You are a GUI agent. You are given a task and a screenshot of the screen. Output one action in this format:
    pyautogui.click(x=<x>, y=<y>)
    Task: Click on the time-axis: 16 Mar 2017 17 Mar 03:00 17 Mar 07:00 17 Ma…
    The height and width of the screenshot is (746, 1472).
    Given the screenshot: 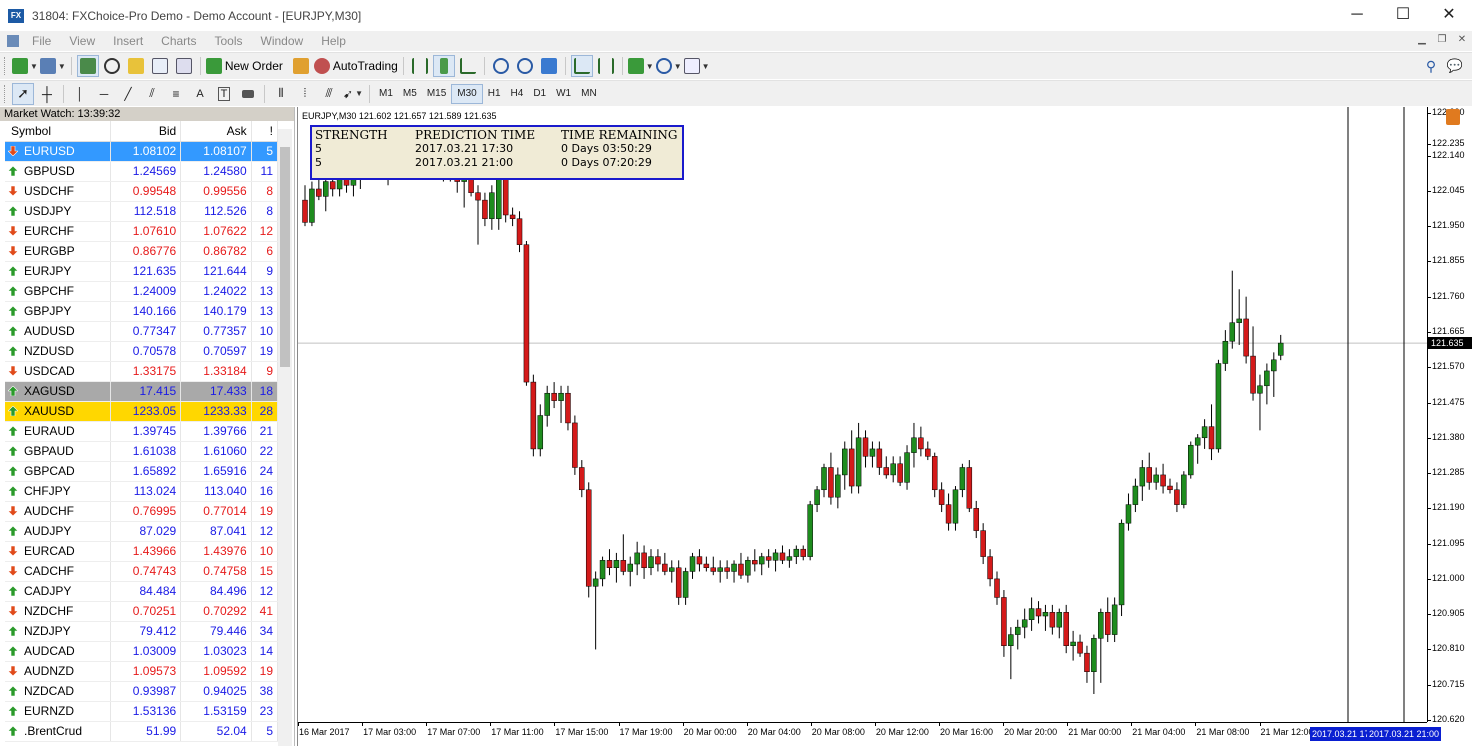 What is the action you would take?
    pyautogui.click(x=870, y=734)
    